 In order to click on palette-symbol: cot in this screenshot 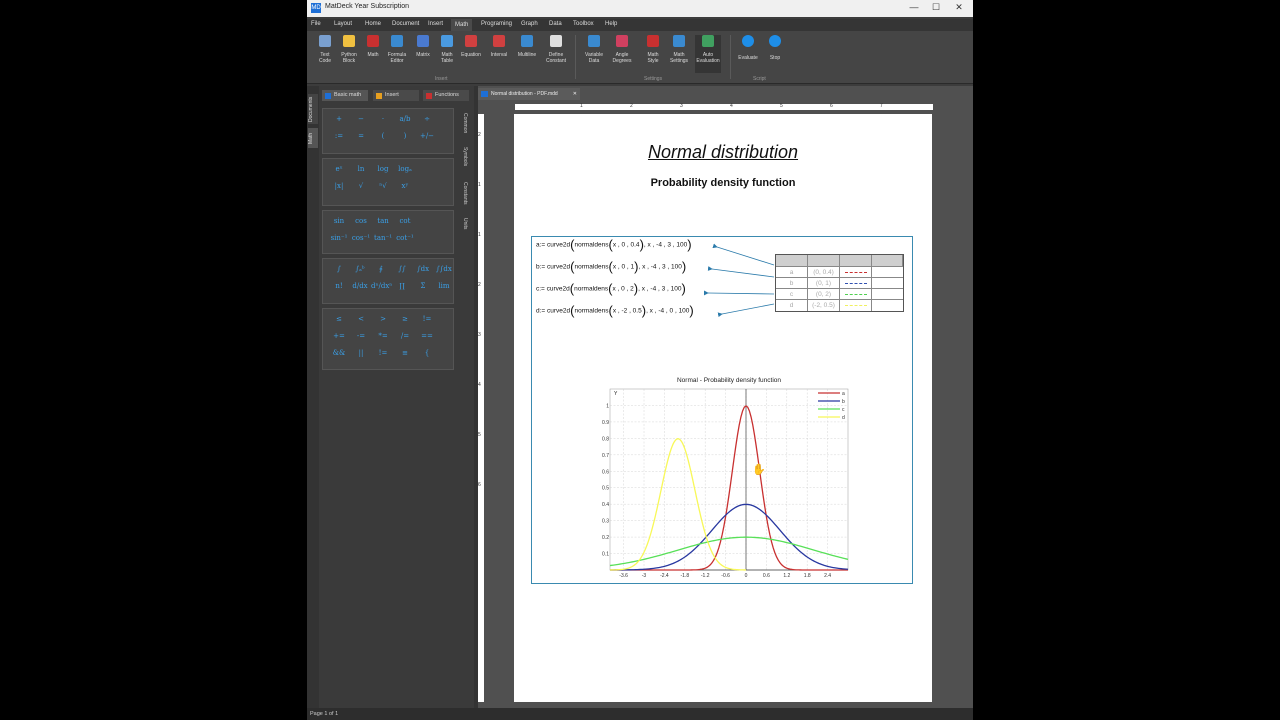, I will do `click(405, 221)`.